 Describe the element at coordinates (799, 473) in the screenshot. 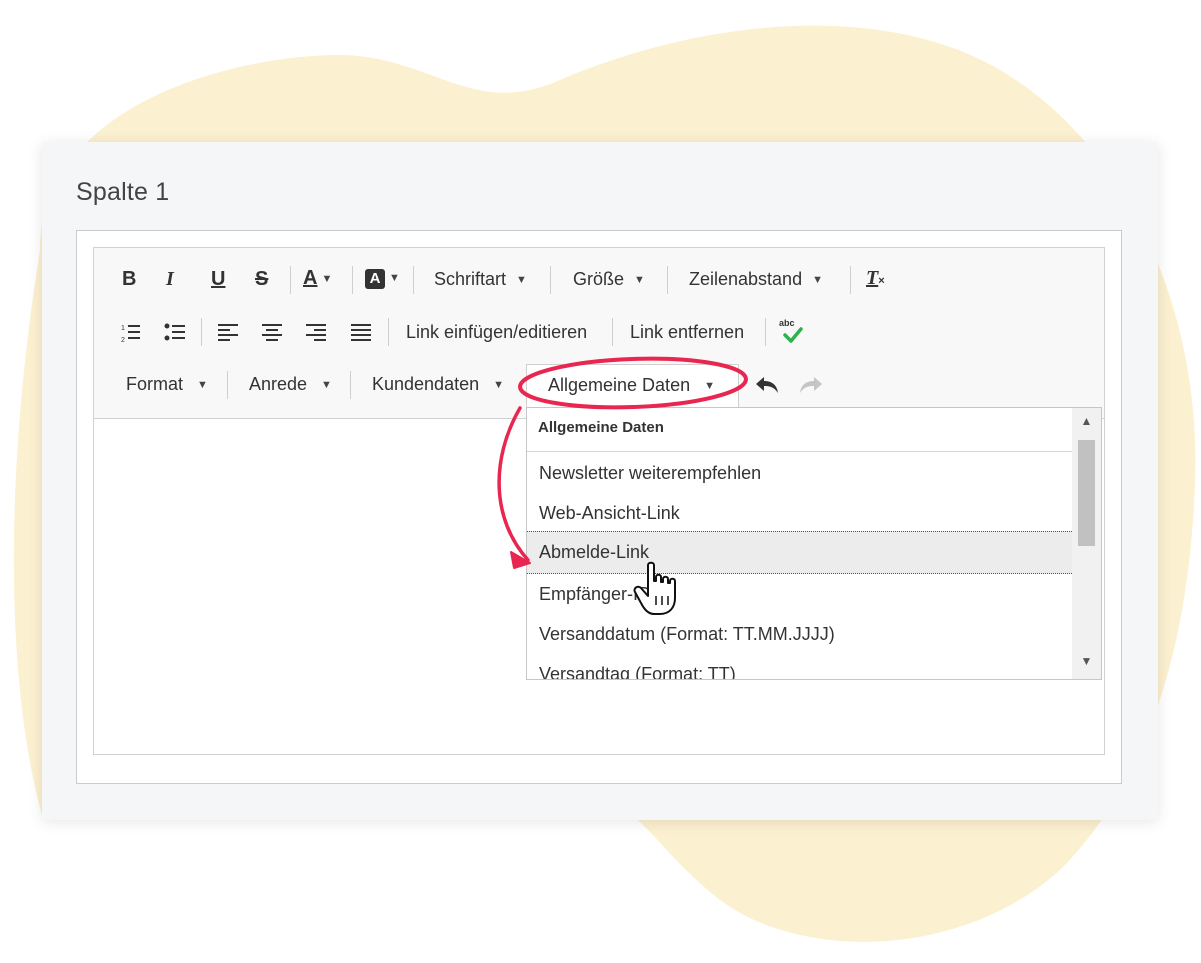

I see `menu-item: Newsletter weiterempfehlen` at that location.